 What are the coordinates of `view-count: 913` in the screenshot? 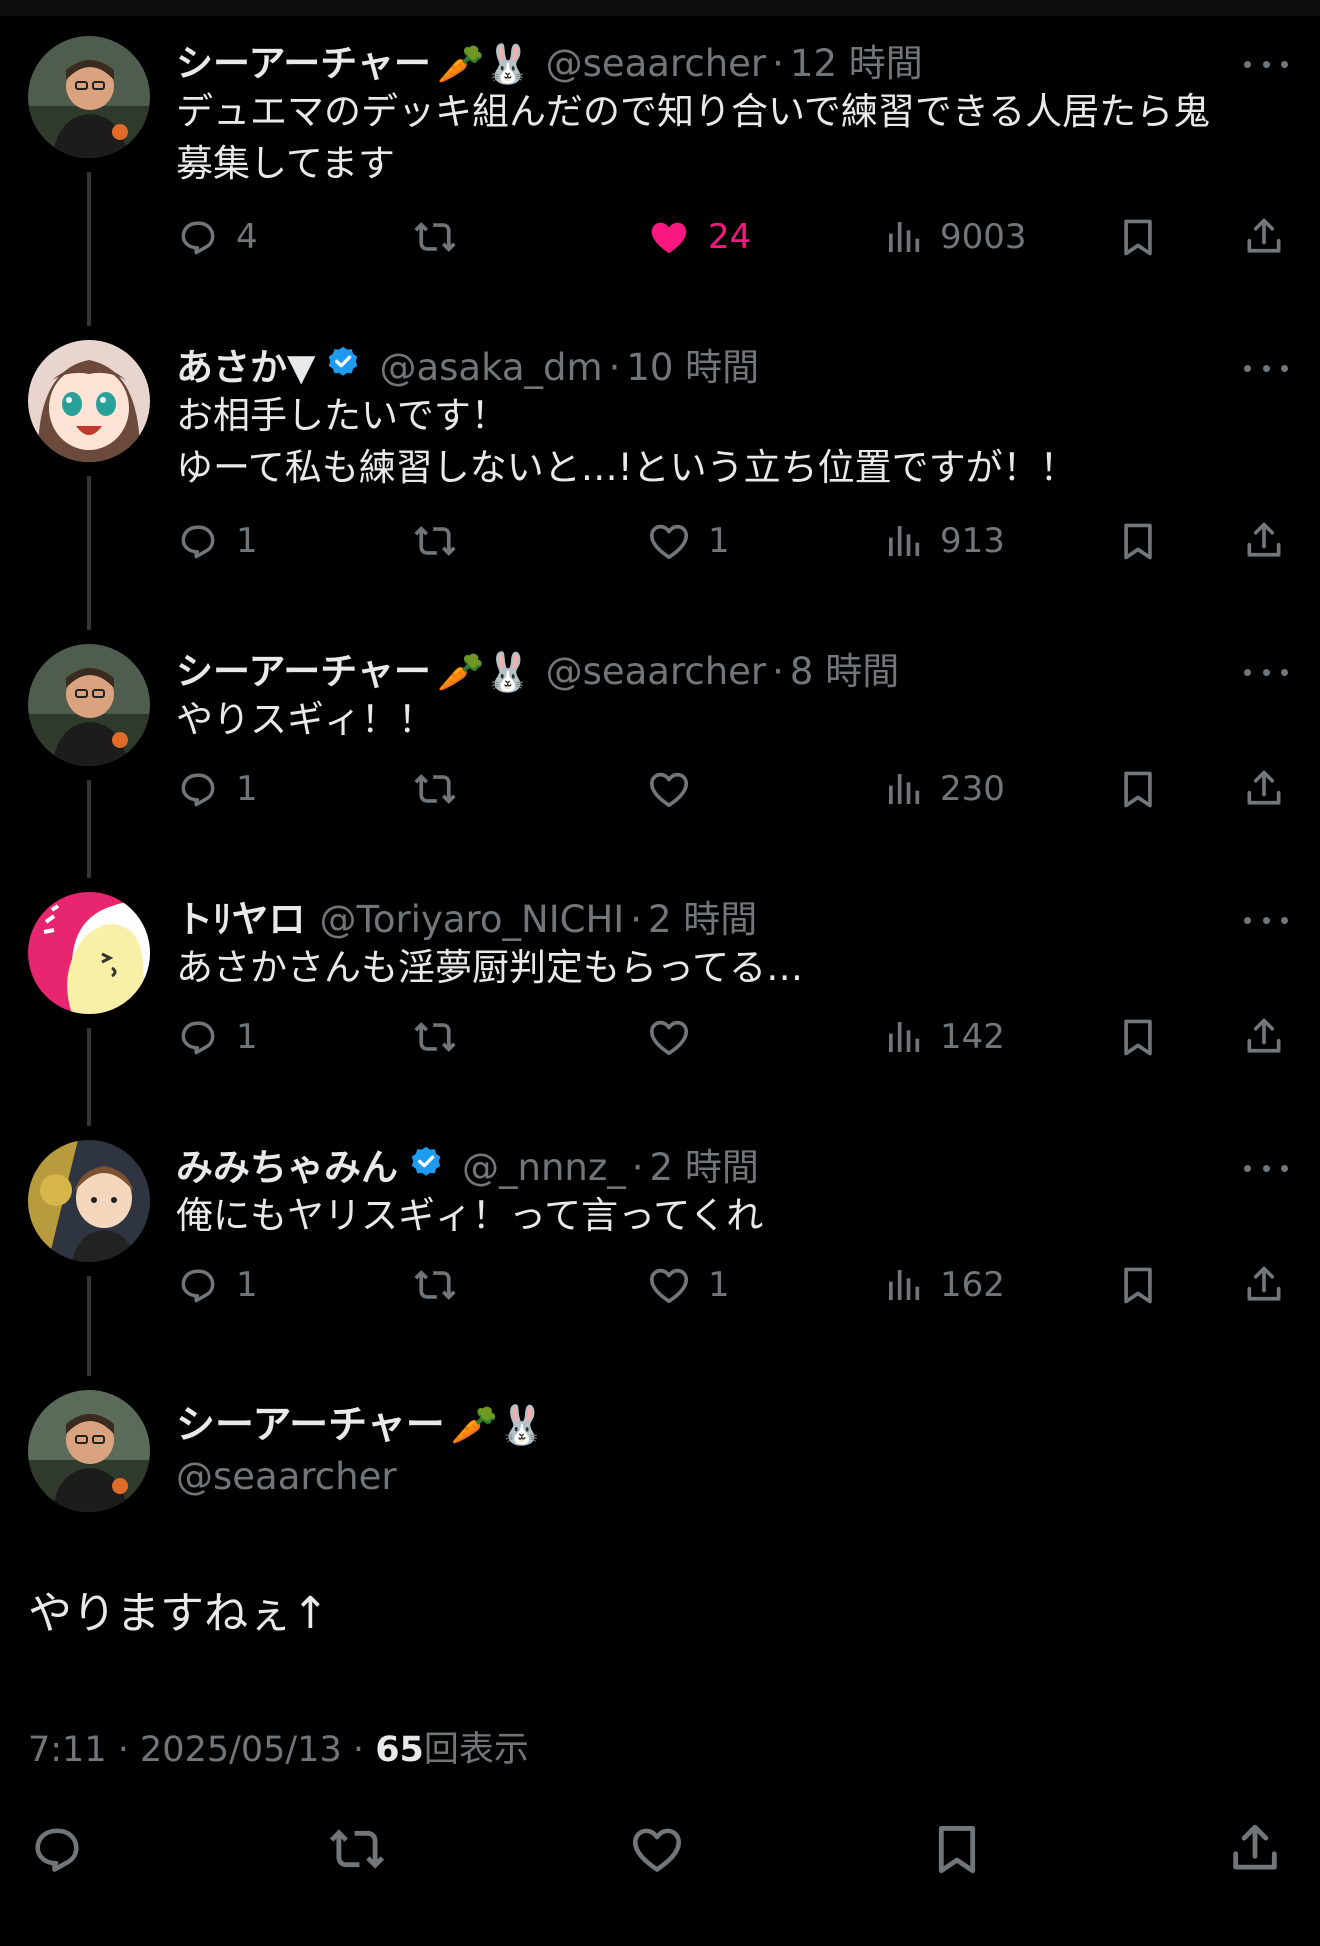 It's located at (972, 541).